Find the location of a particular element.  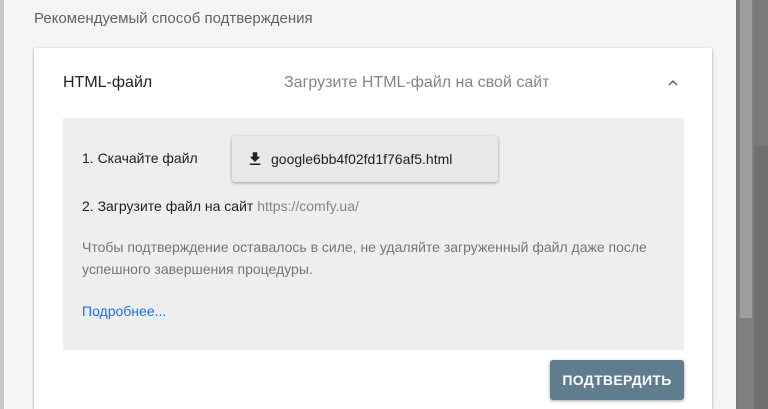

step1-label: 1. Скачайте файл is located at coordinates (140, 158).